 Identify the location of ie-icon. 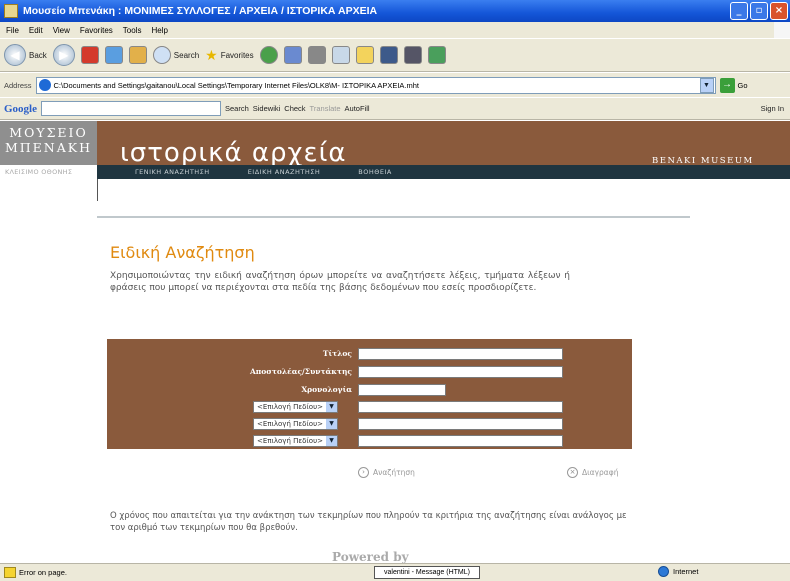
(11, 11).